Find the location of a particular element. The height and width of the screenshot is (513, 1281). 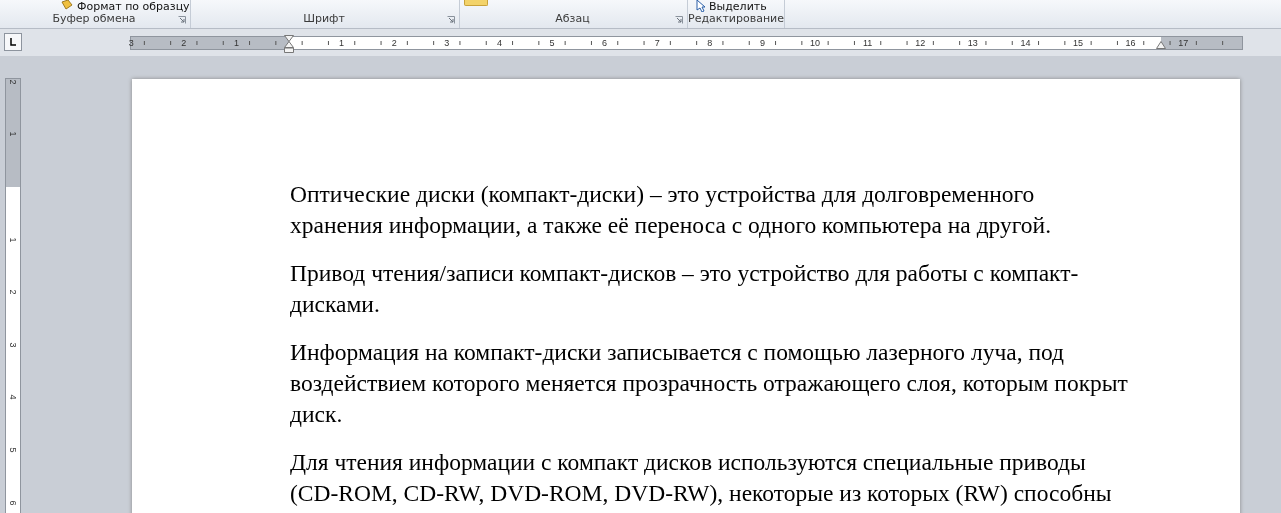

paragraph: Информация на компакт-диски записывается с помощью лазерного луча, под воздействием которого меняется прозрачность отражающего слоя, которым покрыт диск. is located at coordinates (709, 383).